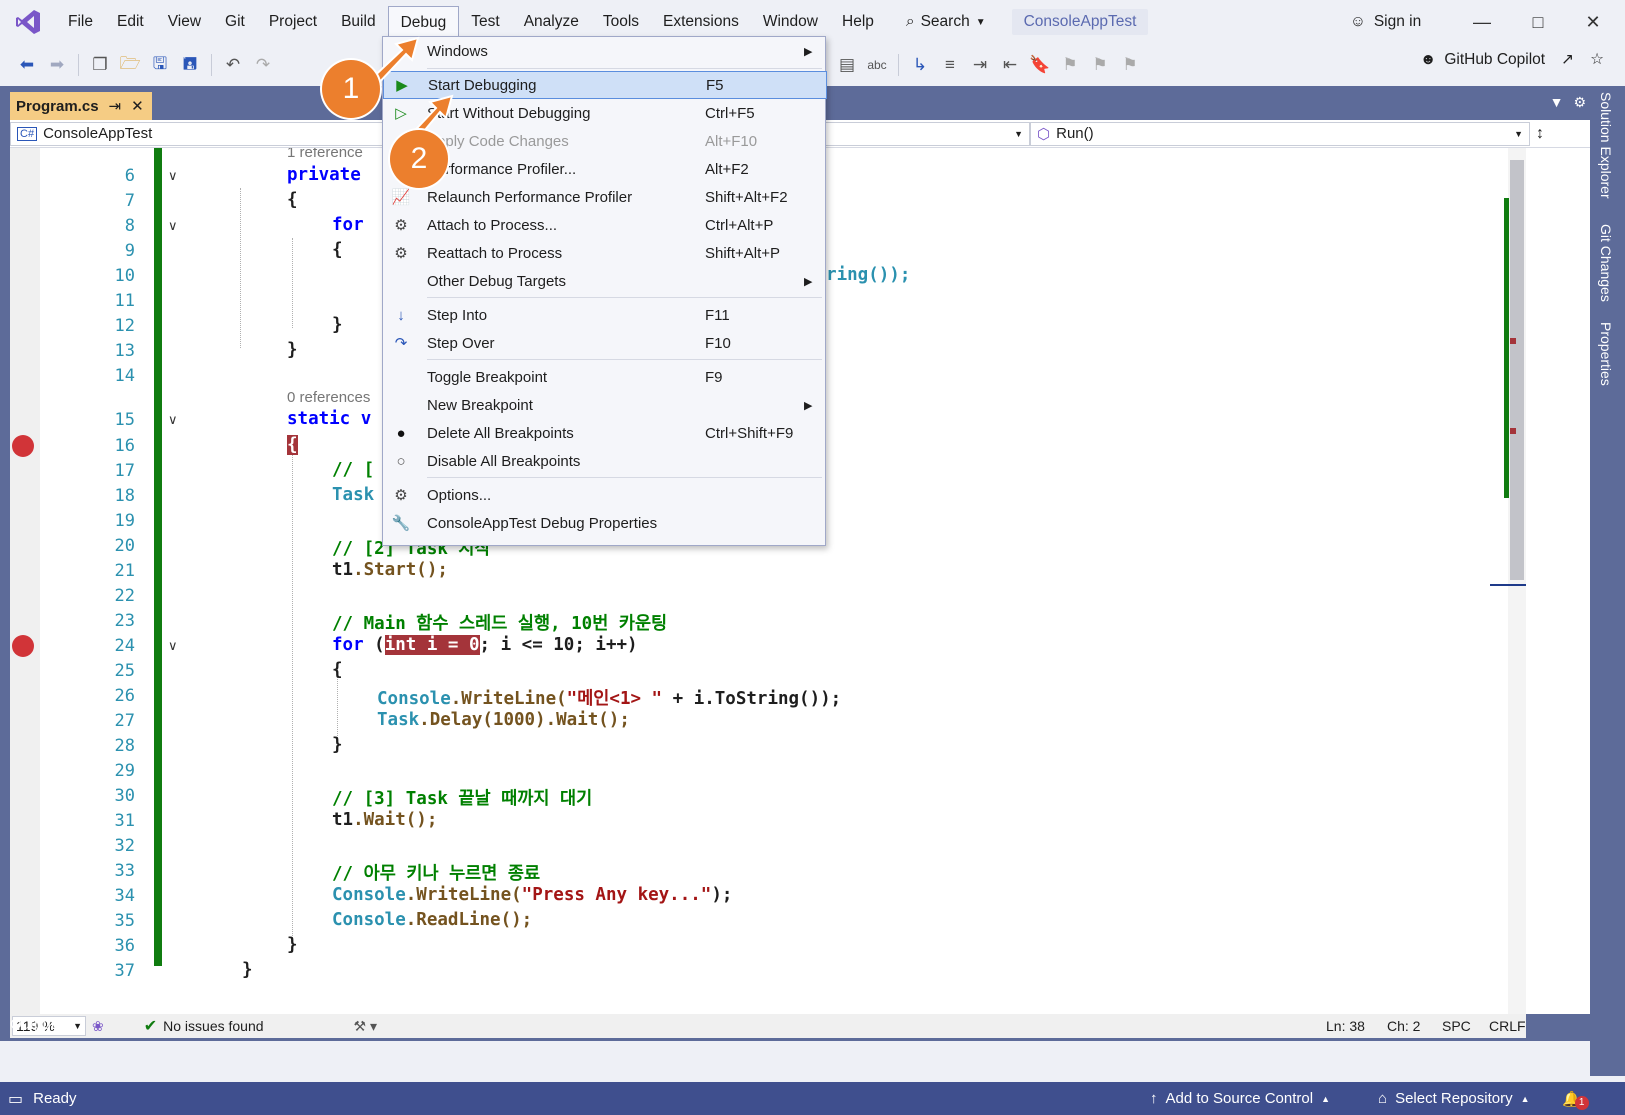  I want to click on menu-view: View, so click(184, 22).